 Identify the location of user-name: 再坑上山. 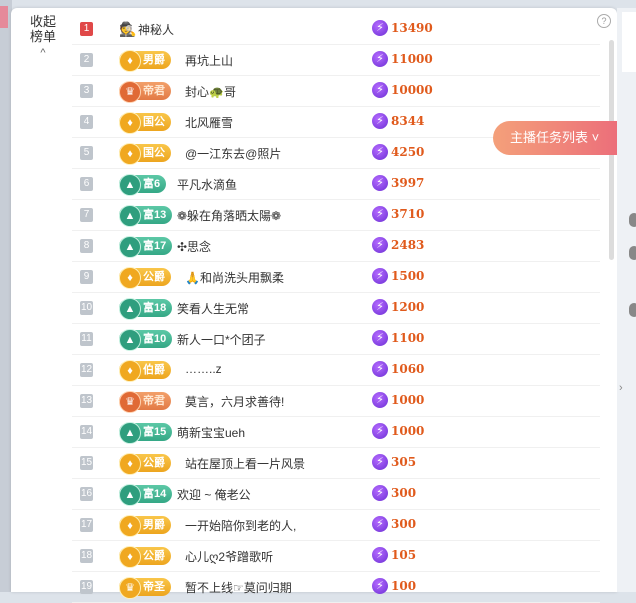
(209, 60).